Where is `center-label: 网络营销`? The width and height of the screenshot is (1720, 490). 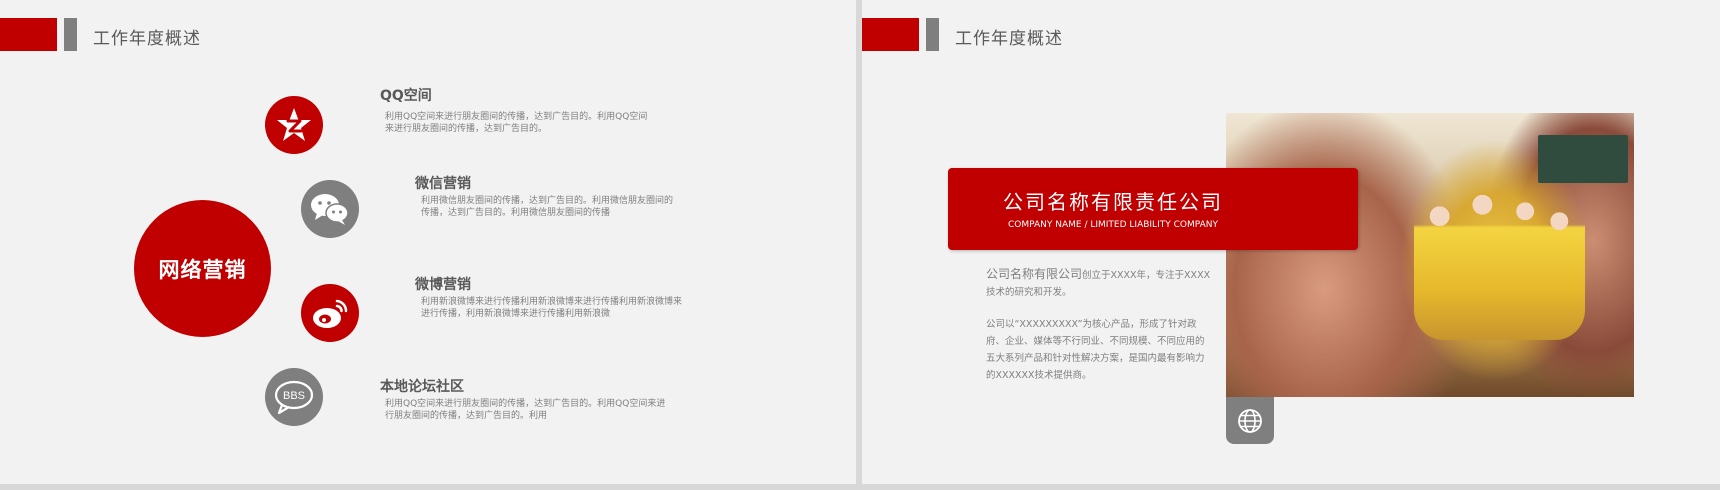
center-label: 网络营销 is located at coordinates (202, 269).